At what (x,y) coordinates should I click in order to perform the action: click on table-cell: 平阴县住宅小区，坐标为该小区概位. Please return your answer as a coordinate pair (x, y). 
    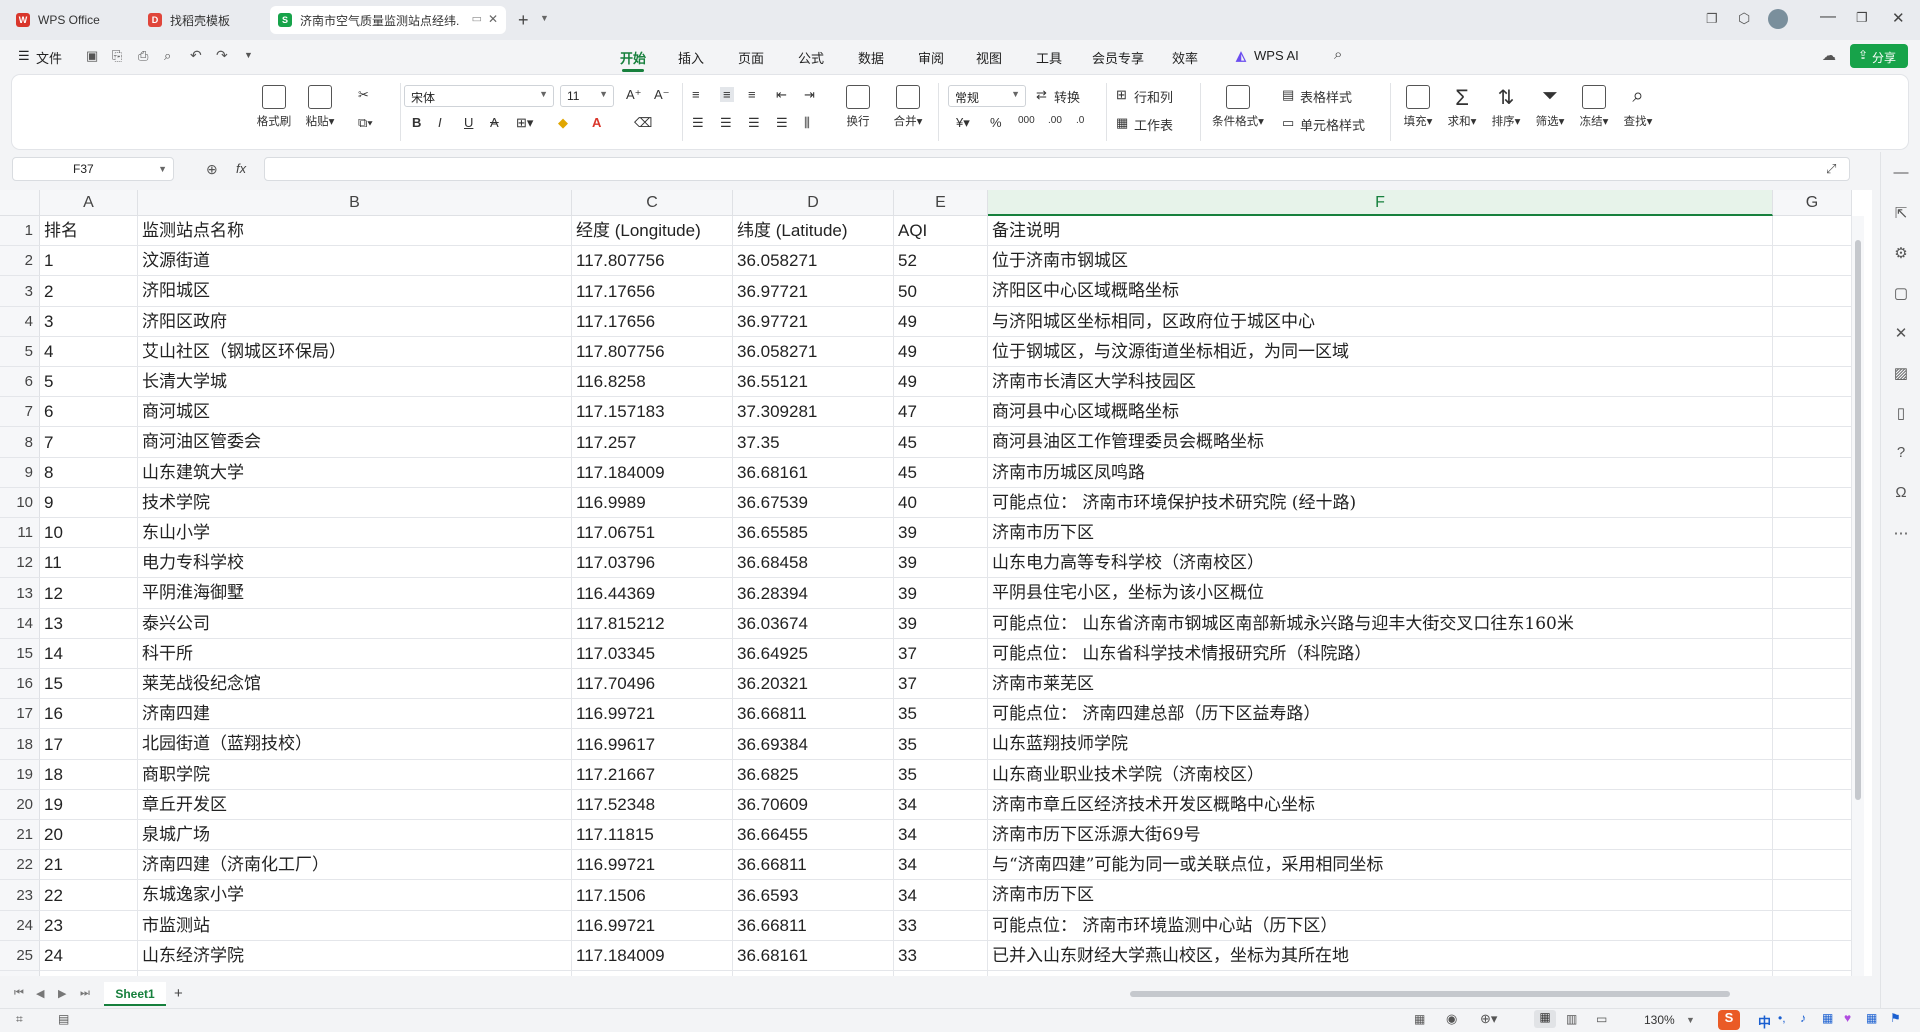
    Looking at the image, I should click on (1380, 593).